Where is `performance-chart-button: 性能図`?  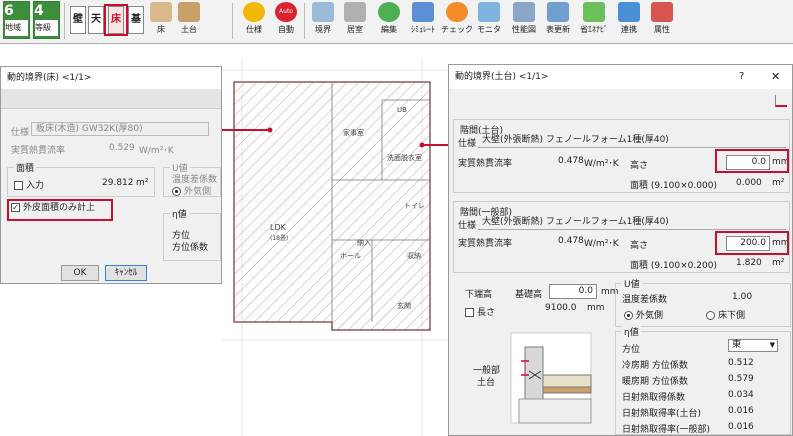
performance-chart-button: 性能図 is located at coordinates (524, 21).